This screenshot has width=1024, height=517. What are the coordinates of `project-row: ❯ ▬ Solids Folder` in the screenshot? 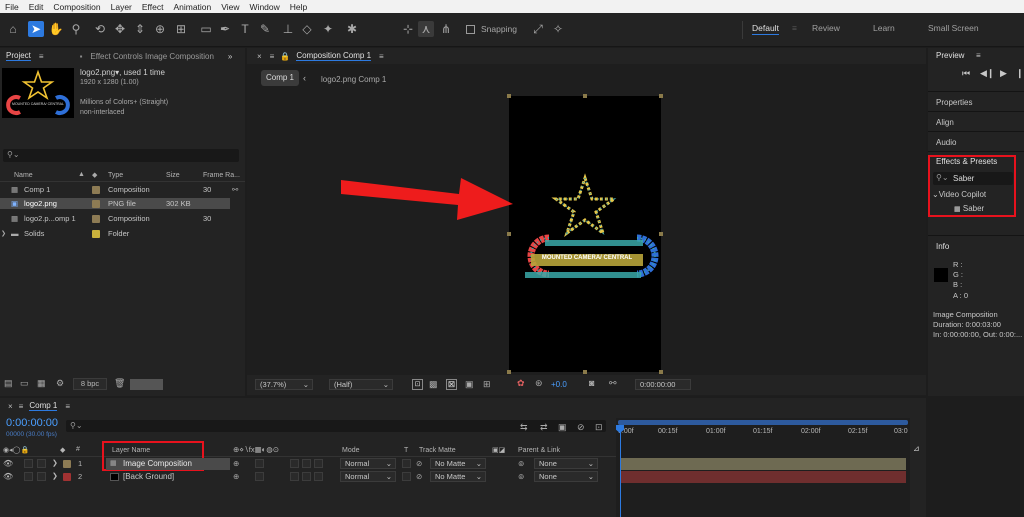 It's located at (122, 233).